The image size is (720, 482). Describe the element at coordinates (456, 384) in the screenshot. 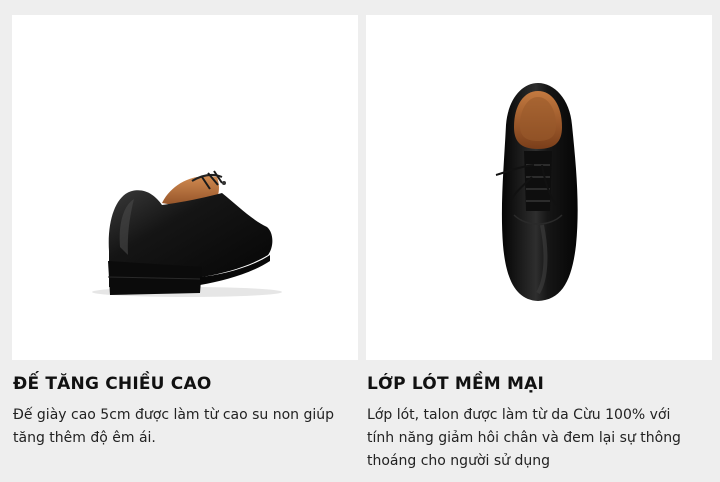

I see `feature-title: LỚP LÓT MỀM MẠI` at that location.